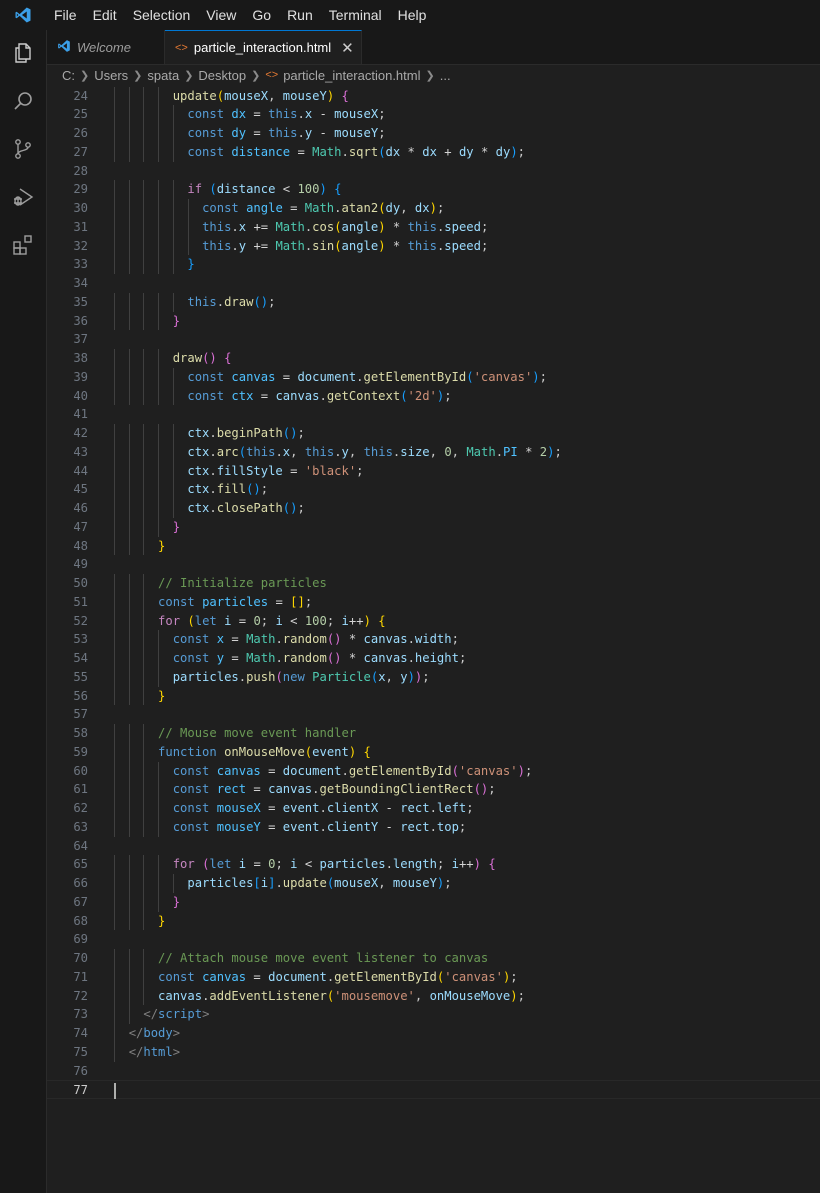 The height and width of the screenshot is (1193, 820). I want to click on menu-run: Run, so click(300, 15).